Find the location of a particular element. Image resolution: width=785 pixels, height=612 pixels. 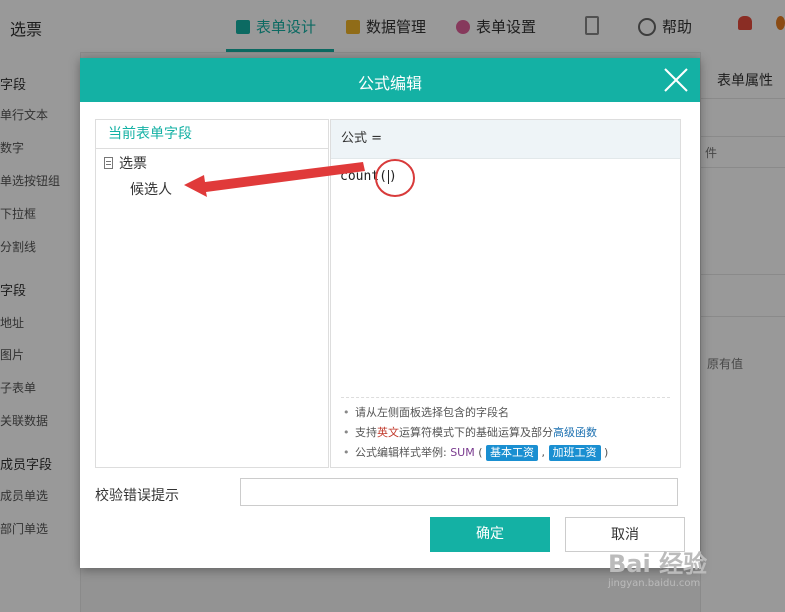

annotation-overlay is located at coordinates (299, 178).